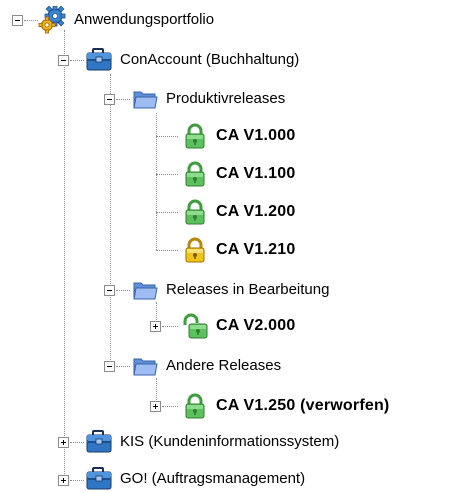 This screenshot has width=455, height=493. What do you see at coordinates (213, 478) in the screenshot?
I see `tree-node-label: GO! (Auftragsmanagement)` at bounding box center [213, 478].